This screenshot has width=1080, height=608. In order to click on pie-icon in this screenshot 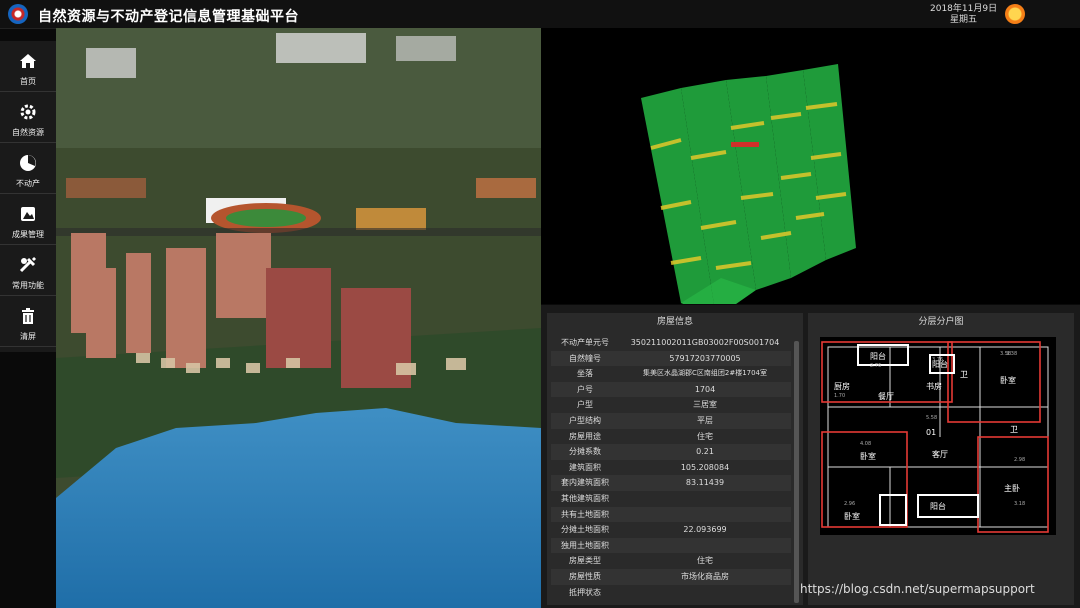, I will do `click(28, 163)`.